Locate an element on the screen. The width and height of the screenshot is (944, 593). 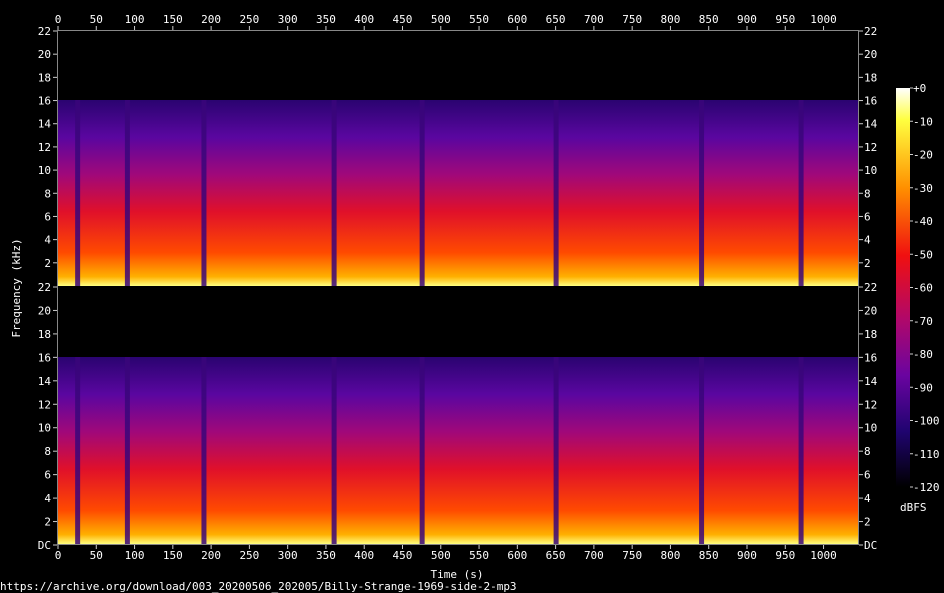
x-tick-bottom-label-3: 150 is located at coordinates (173, 555).